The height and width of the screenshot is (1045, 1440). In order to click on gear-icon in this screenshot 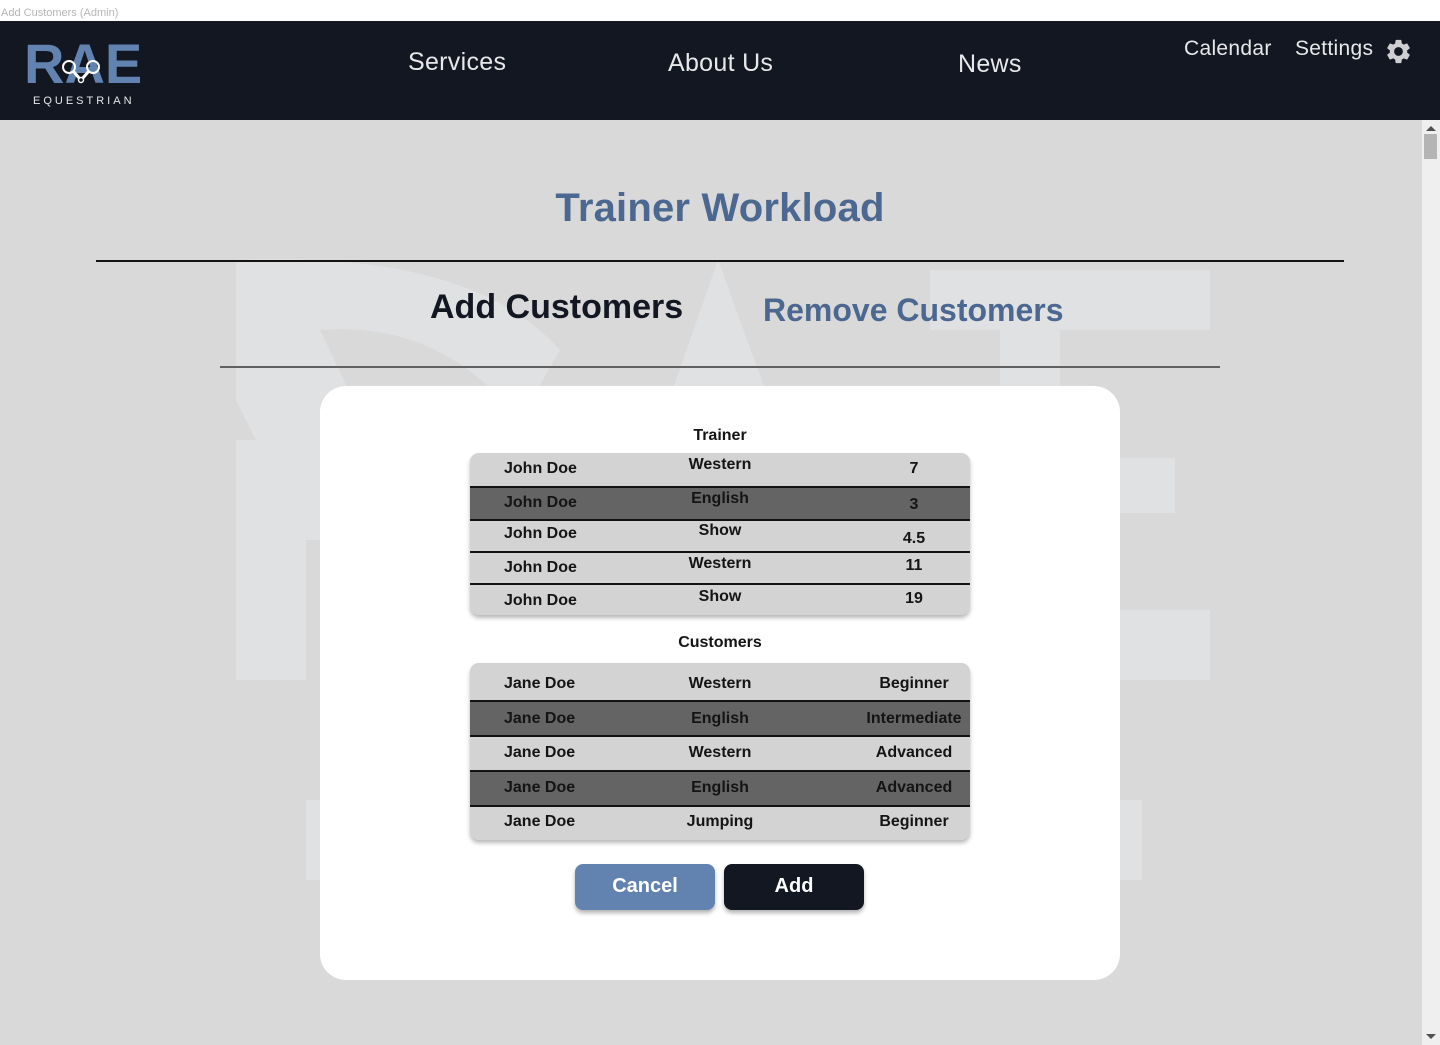, I will do `click(1398, 51)`.